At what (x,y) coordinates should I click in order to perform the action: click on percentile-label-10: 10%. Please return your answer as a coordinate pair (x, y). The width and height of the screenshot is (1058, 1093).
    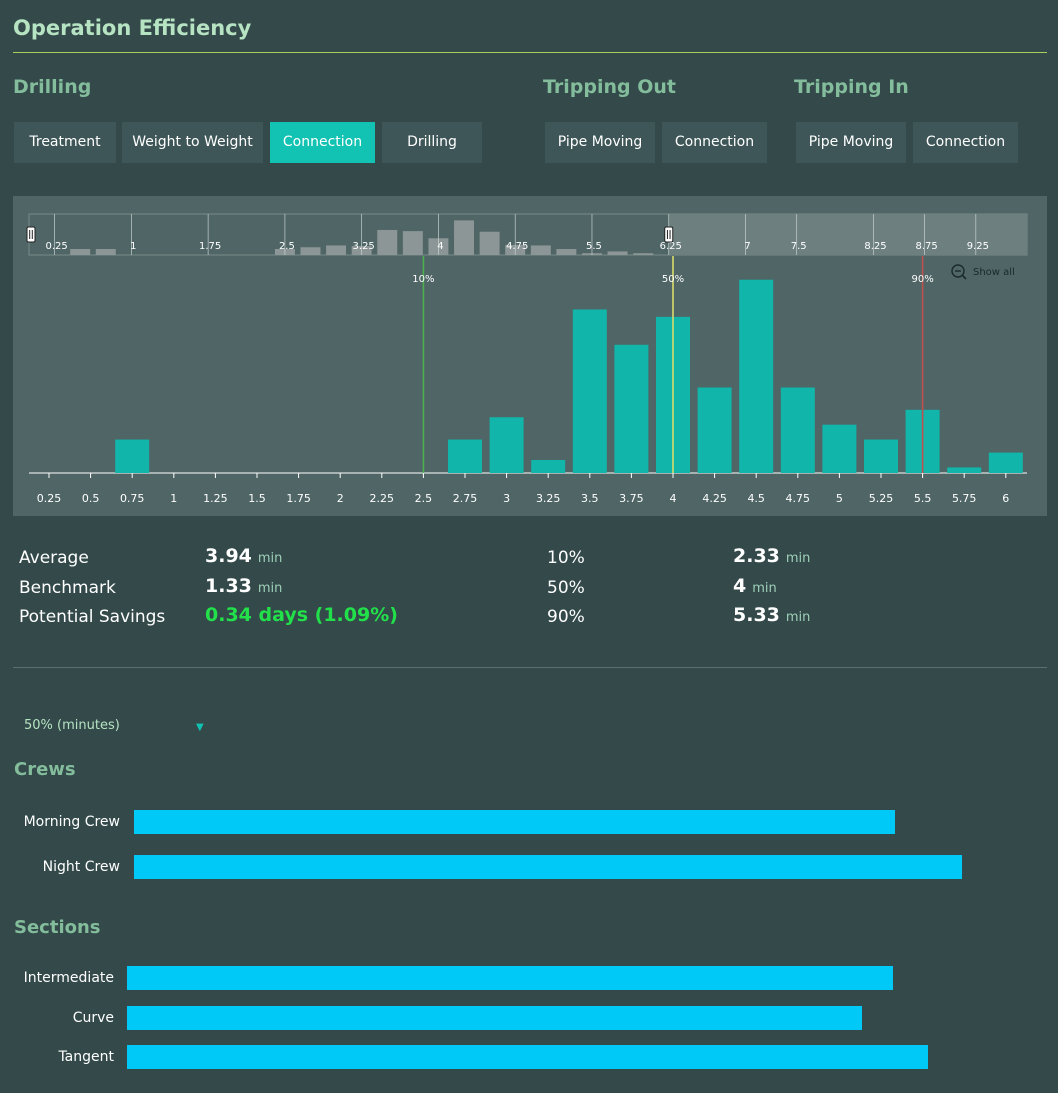
    Looking at the image, I should click on (423, 279).